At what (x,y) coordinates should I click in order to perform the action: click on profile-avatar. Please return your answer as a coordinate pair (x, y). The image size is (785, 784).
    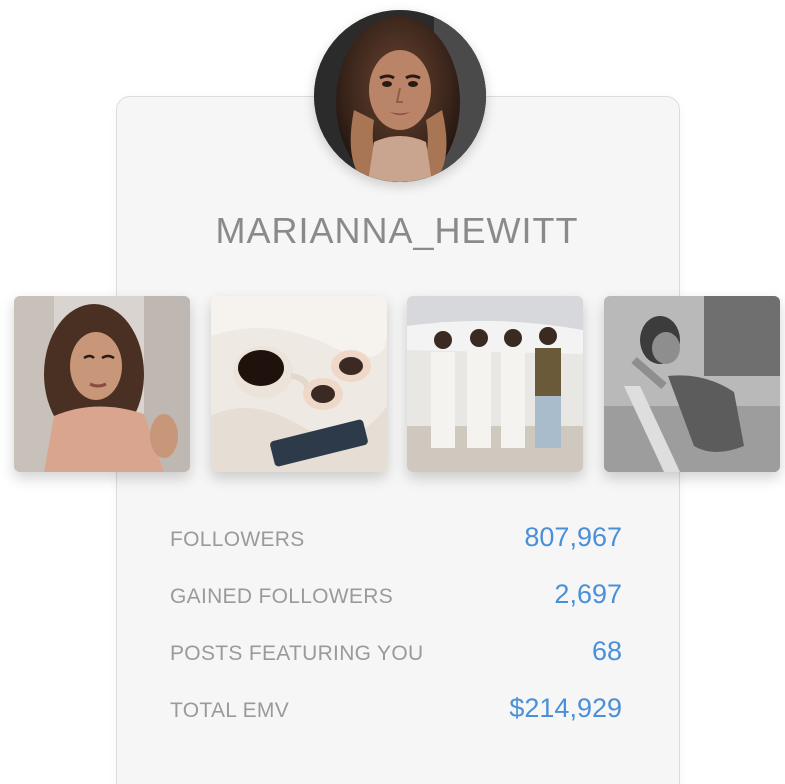
    Looking at the image, I should click on (400, 96).